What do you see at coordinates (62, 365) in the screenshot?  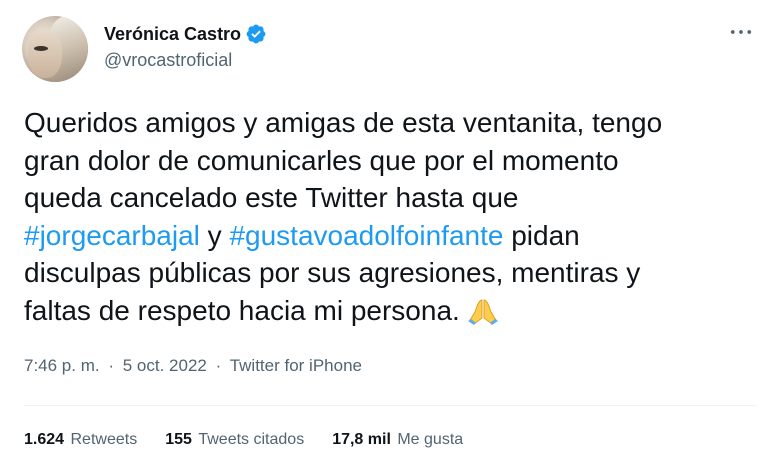 I see `tweet-time: 7:46 p. m.` at bounding box center [62, 365].